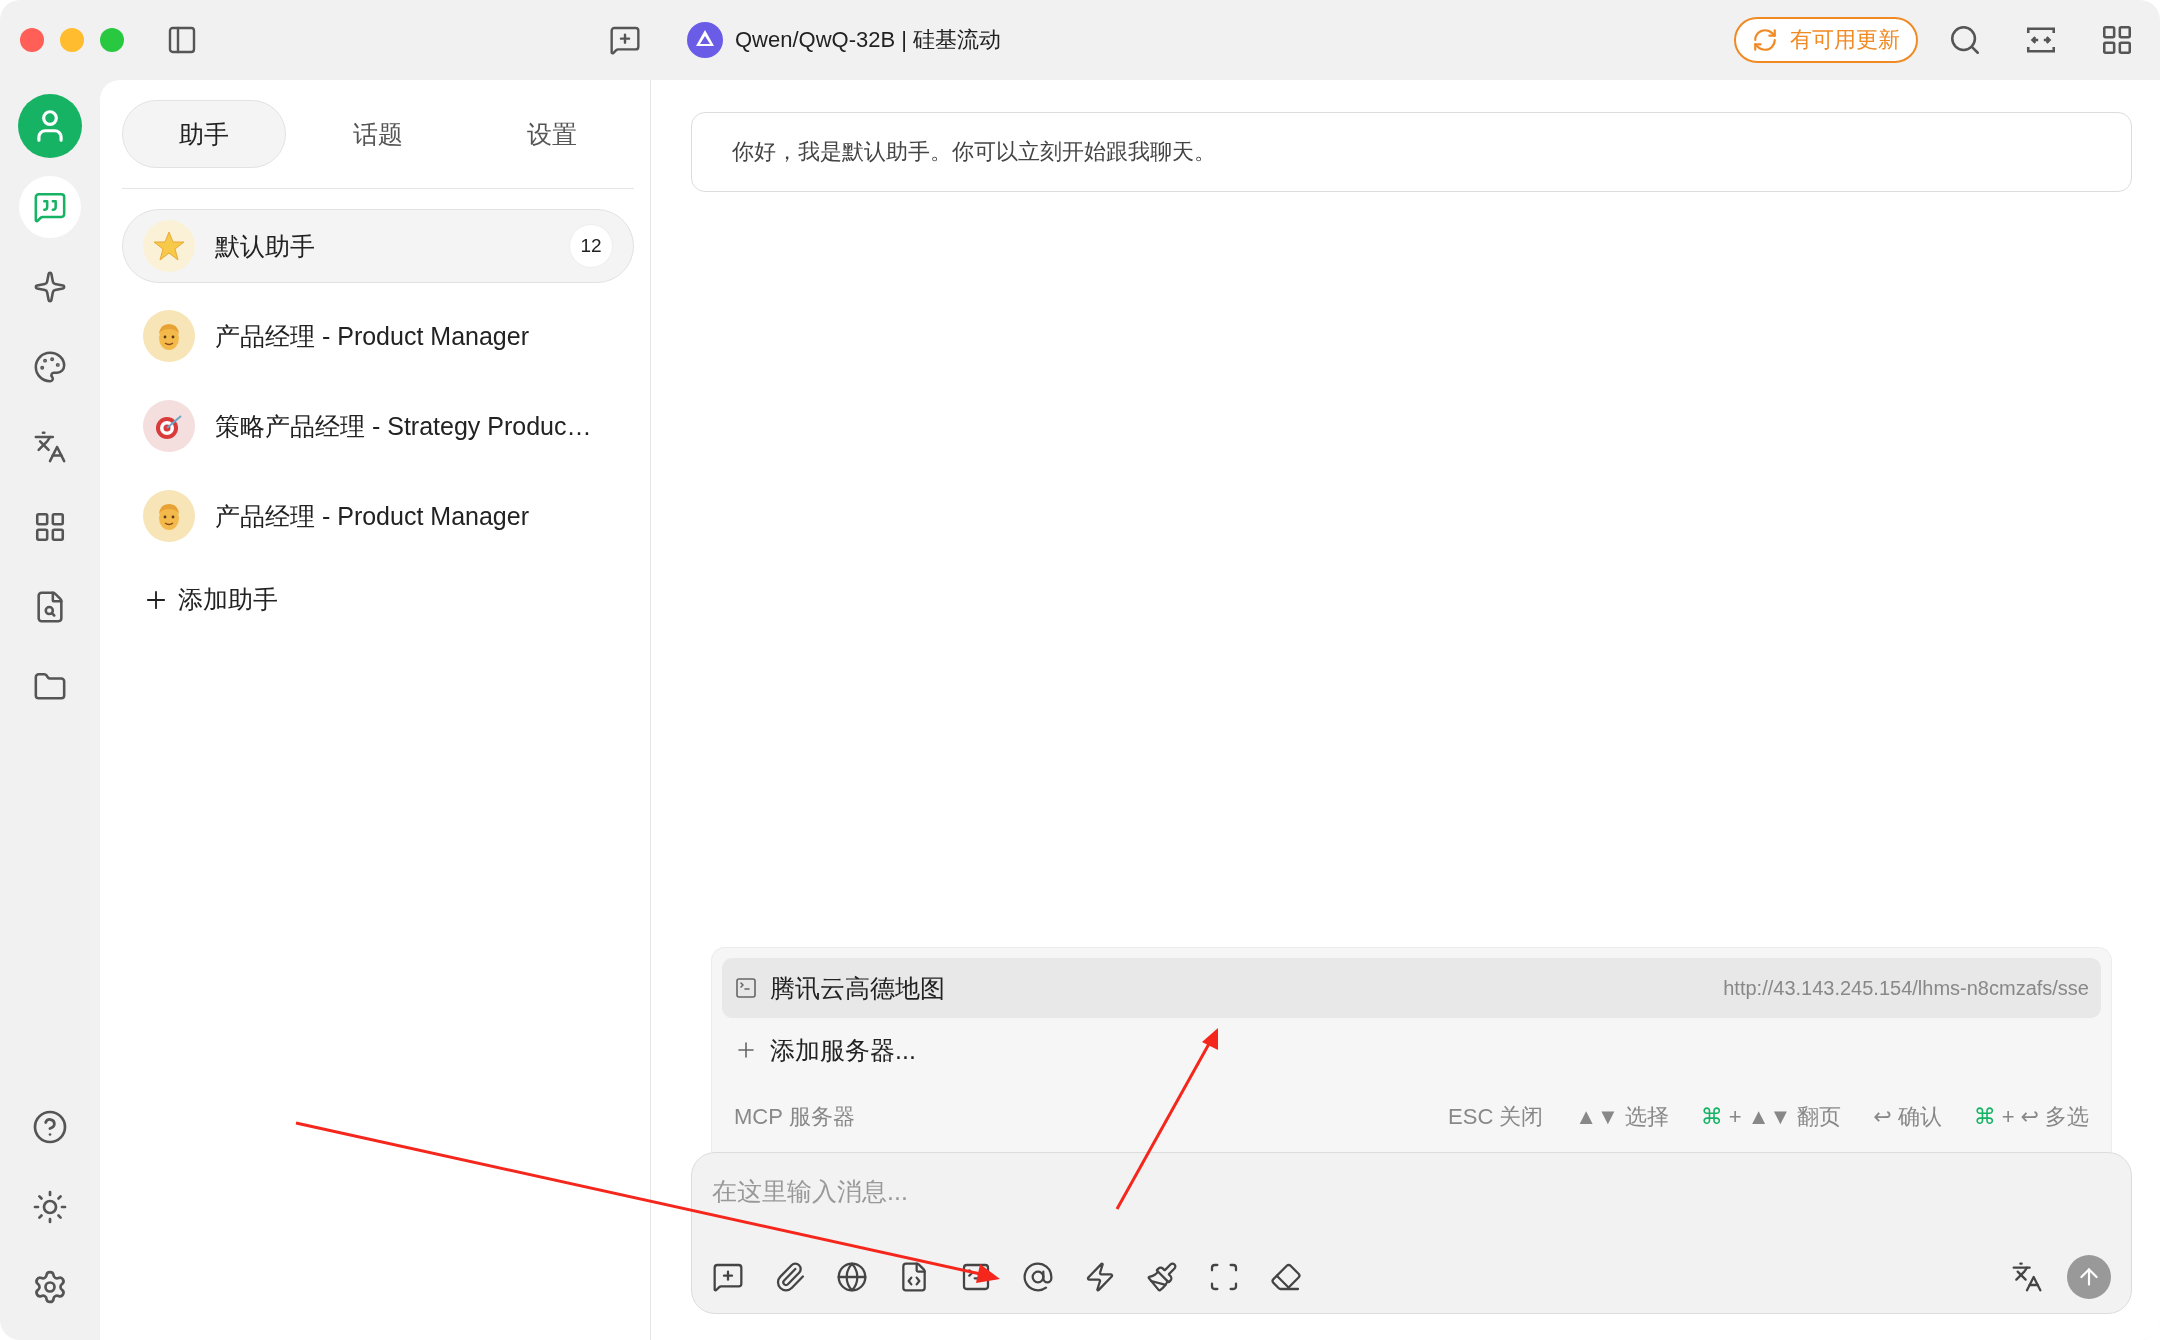 The image size is (2160, 1340). I want to click on assistant-item: 默认助手 12, so click(378, 246).